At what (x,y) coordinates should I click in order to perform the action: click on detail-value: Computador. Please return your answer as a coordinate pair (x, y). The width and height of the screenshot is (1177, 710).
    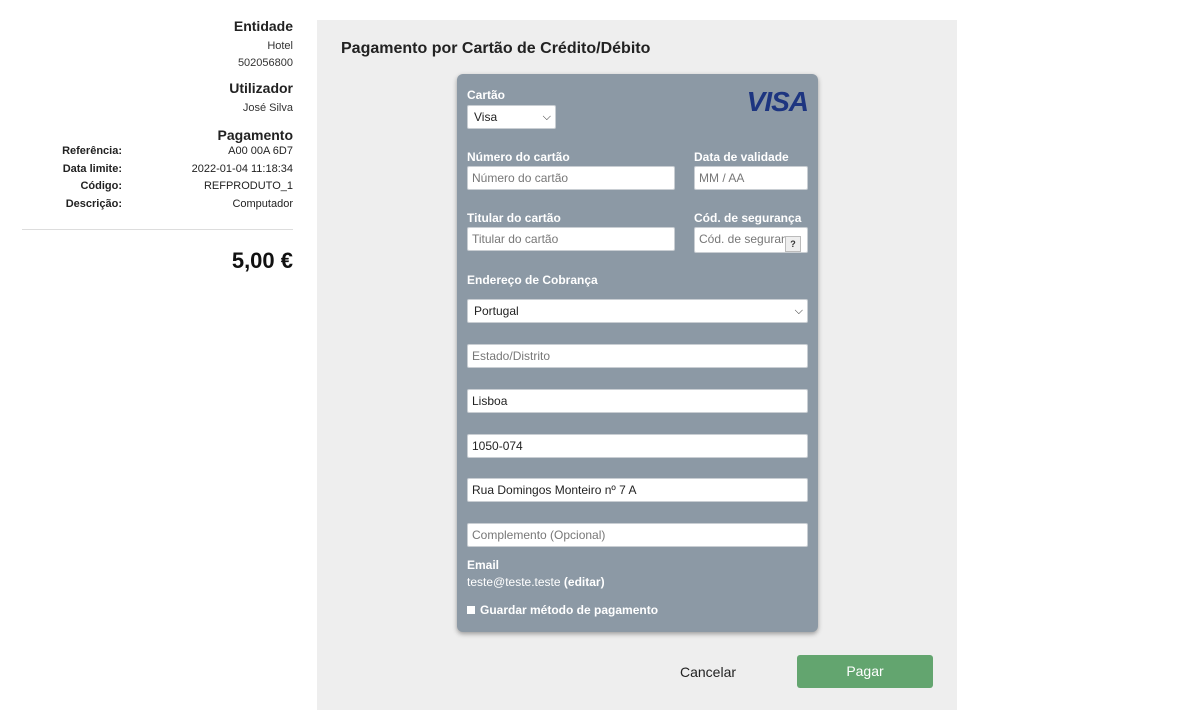
    Looking at the image, I should click on (262, 203).